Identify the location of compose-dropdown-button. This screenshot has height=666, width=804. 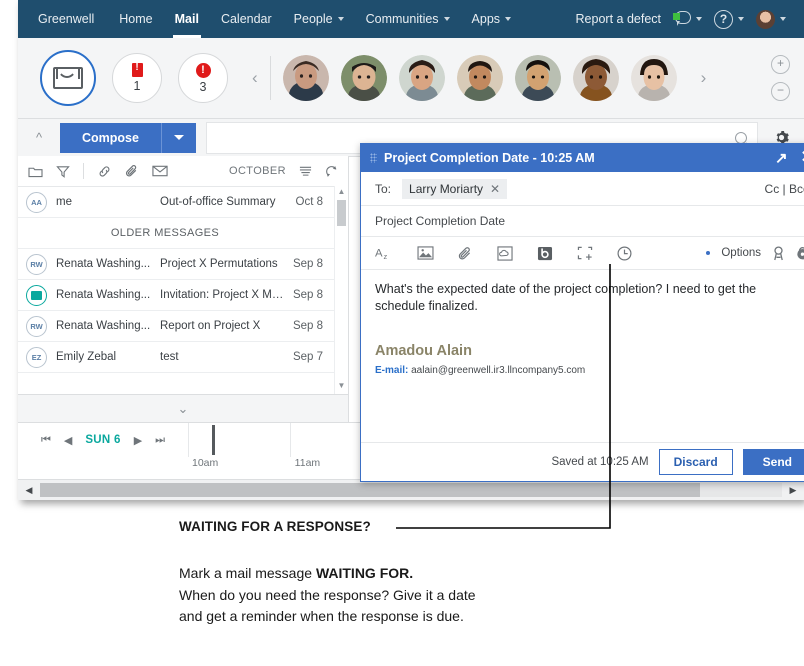
(178, 137).